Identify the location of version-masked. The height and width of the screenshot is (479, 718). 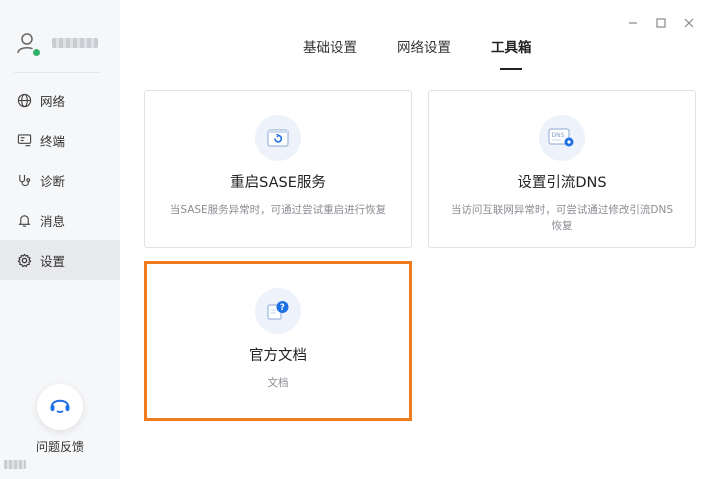
(15, 464).